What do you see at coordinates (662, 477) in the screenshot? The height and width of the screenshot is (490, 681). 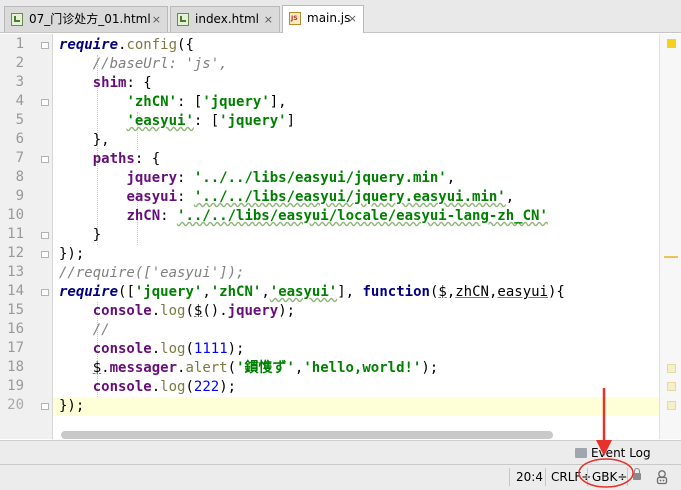 I see `hector-inspector-icon` at bounding box center [662, 477].